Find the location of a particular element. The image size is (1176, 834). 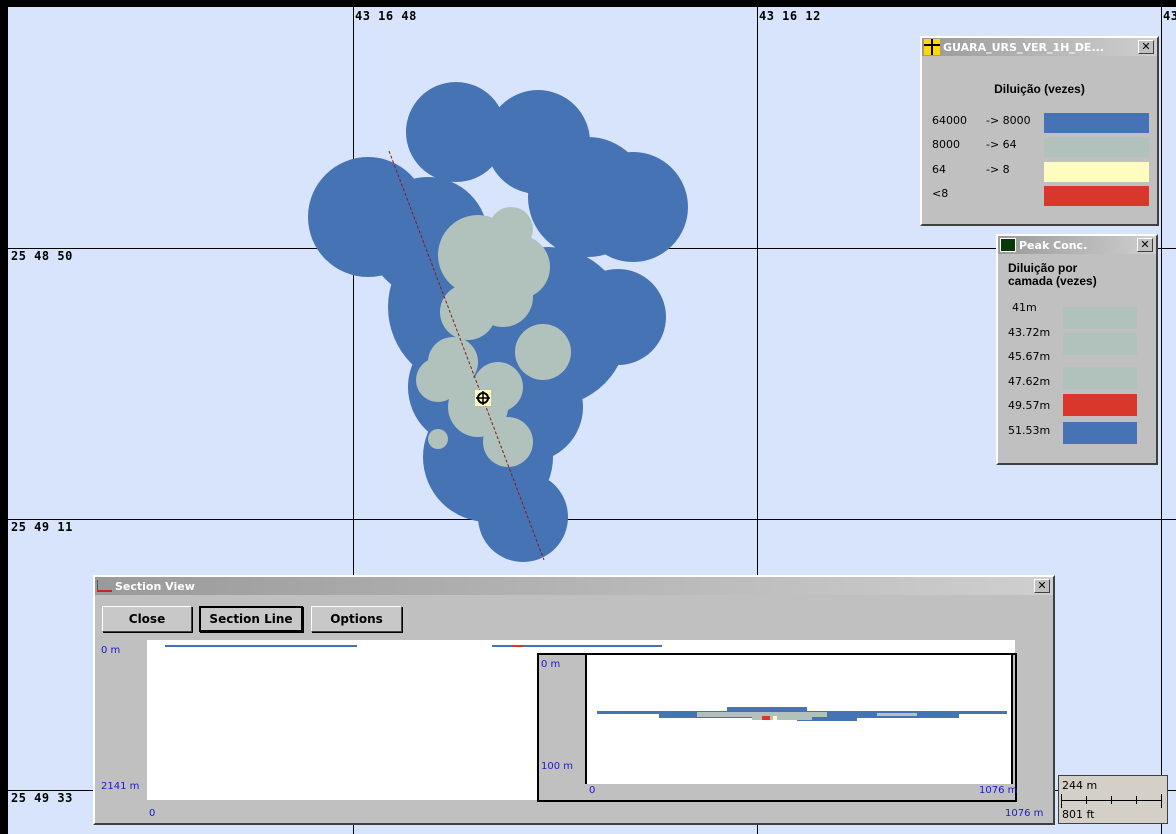

depth-label: 49.57m is located at coordinates (1029, 405).